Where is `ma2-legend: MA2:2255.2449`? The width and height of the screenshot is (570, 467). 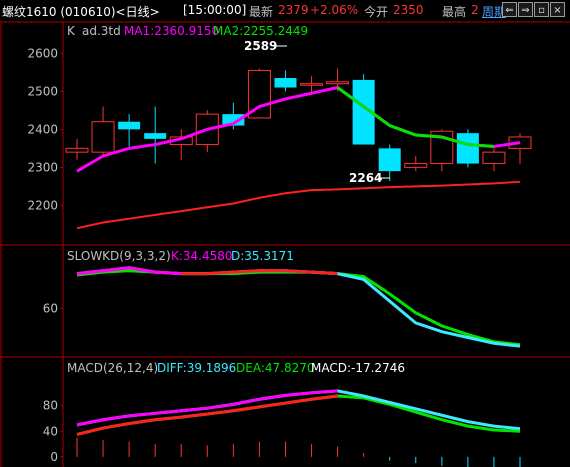
ma2-legend: MA2:2255.2449 is located at coordinates (260, 31).